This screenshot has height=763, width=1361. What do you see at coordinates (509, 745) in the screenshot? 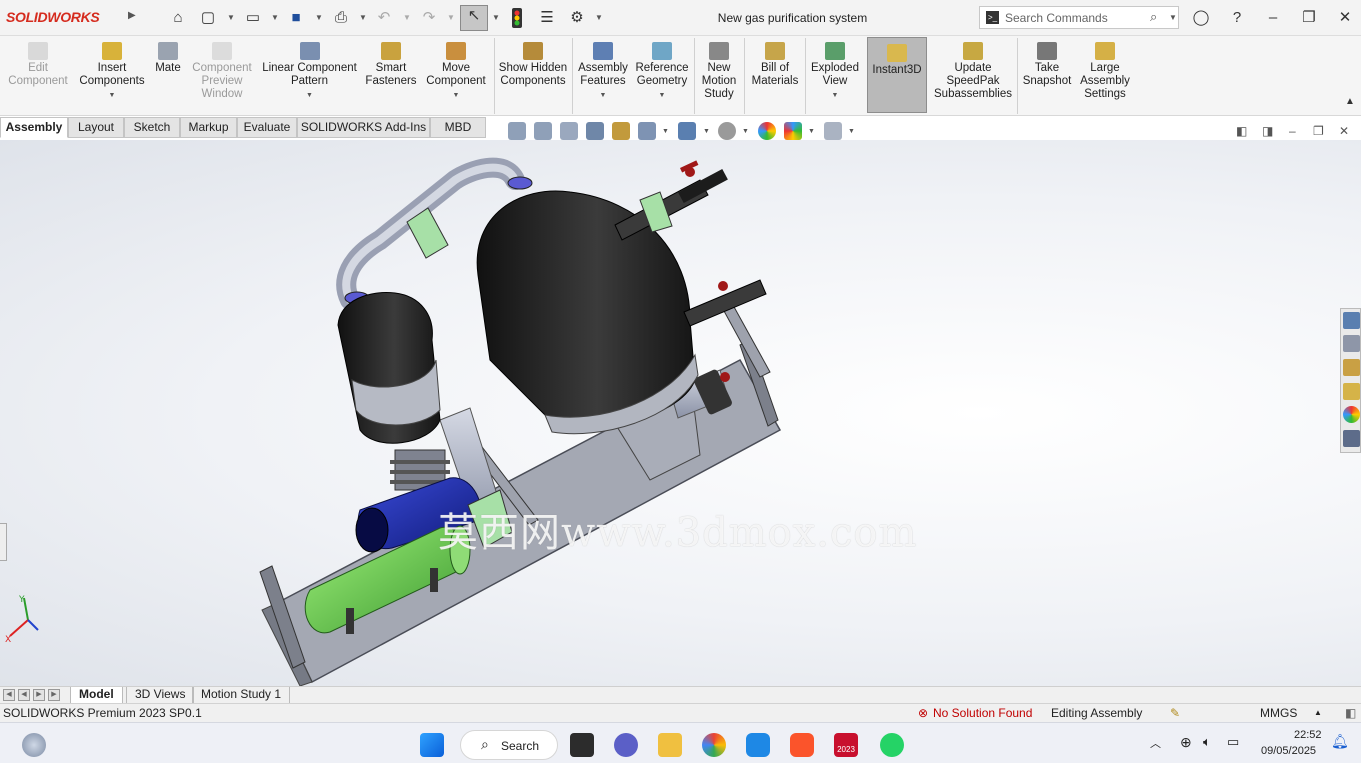
I see `taskbar-search-box: ⌕ Search` at bounding box center [509, 745].